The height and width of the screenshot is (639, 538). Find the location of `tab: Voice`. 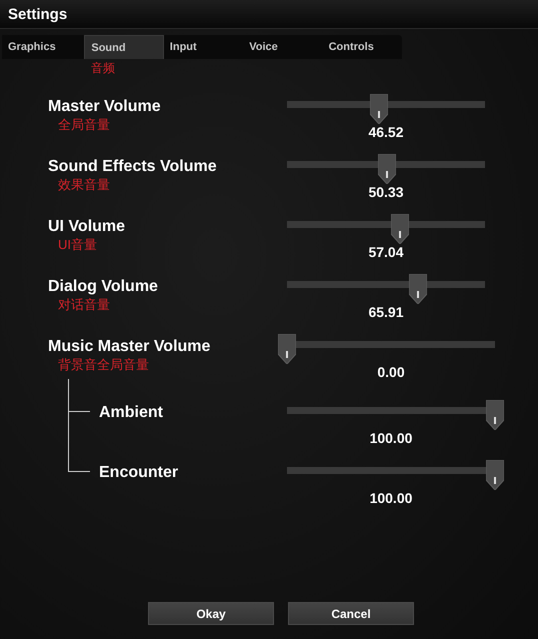

tab: Voice is located at coordinates (283, 47).